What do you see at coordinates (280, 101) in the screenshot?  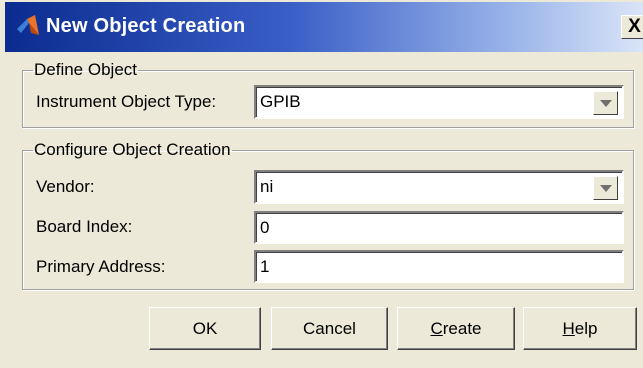 I see `instrument-type-value: GPIB` at bounding box center [280, 101].